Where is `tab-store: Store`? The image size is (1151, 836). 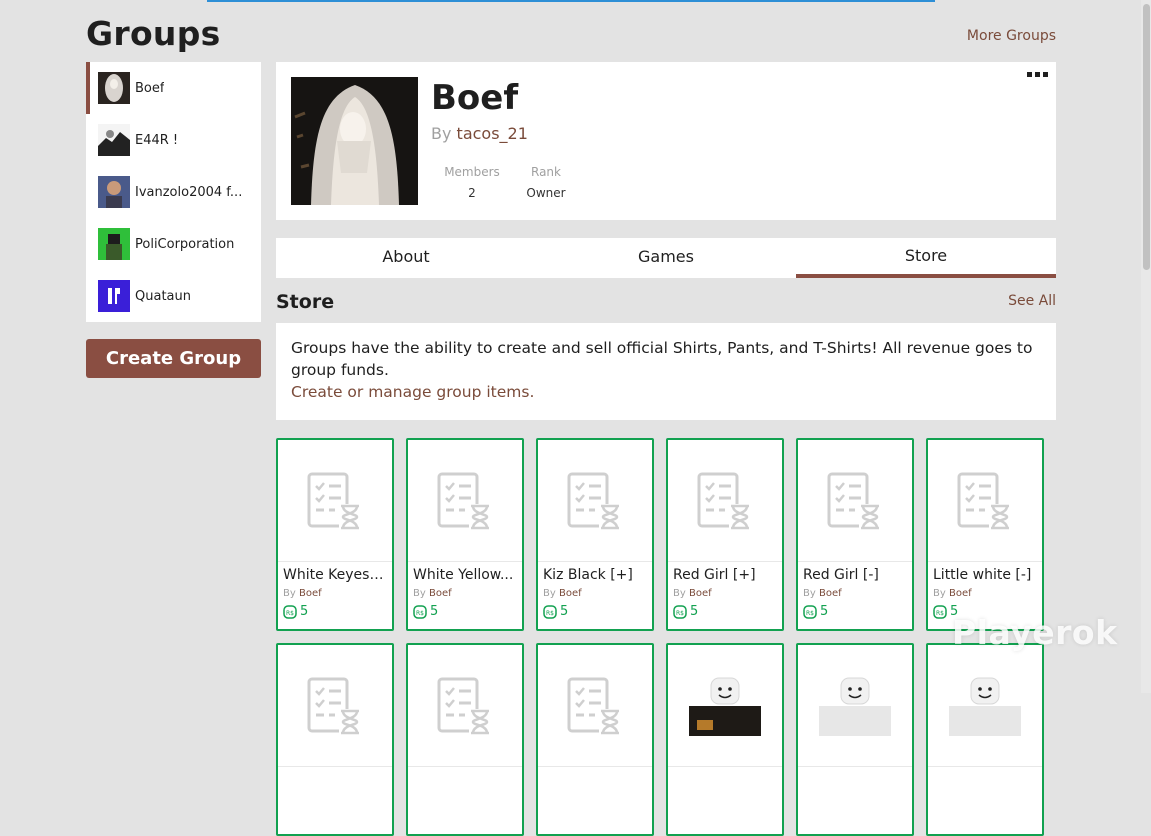
tab-store: Store is located at coordinates (926, 258).